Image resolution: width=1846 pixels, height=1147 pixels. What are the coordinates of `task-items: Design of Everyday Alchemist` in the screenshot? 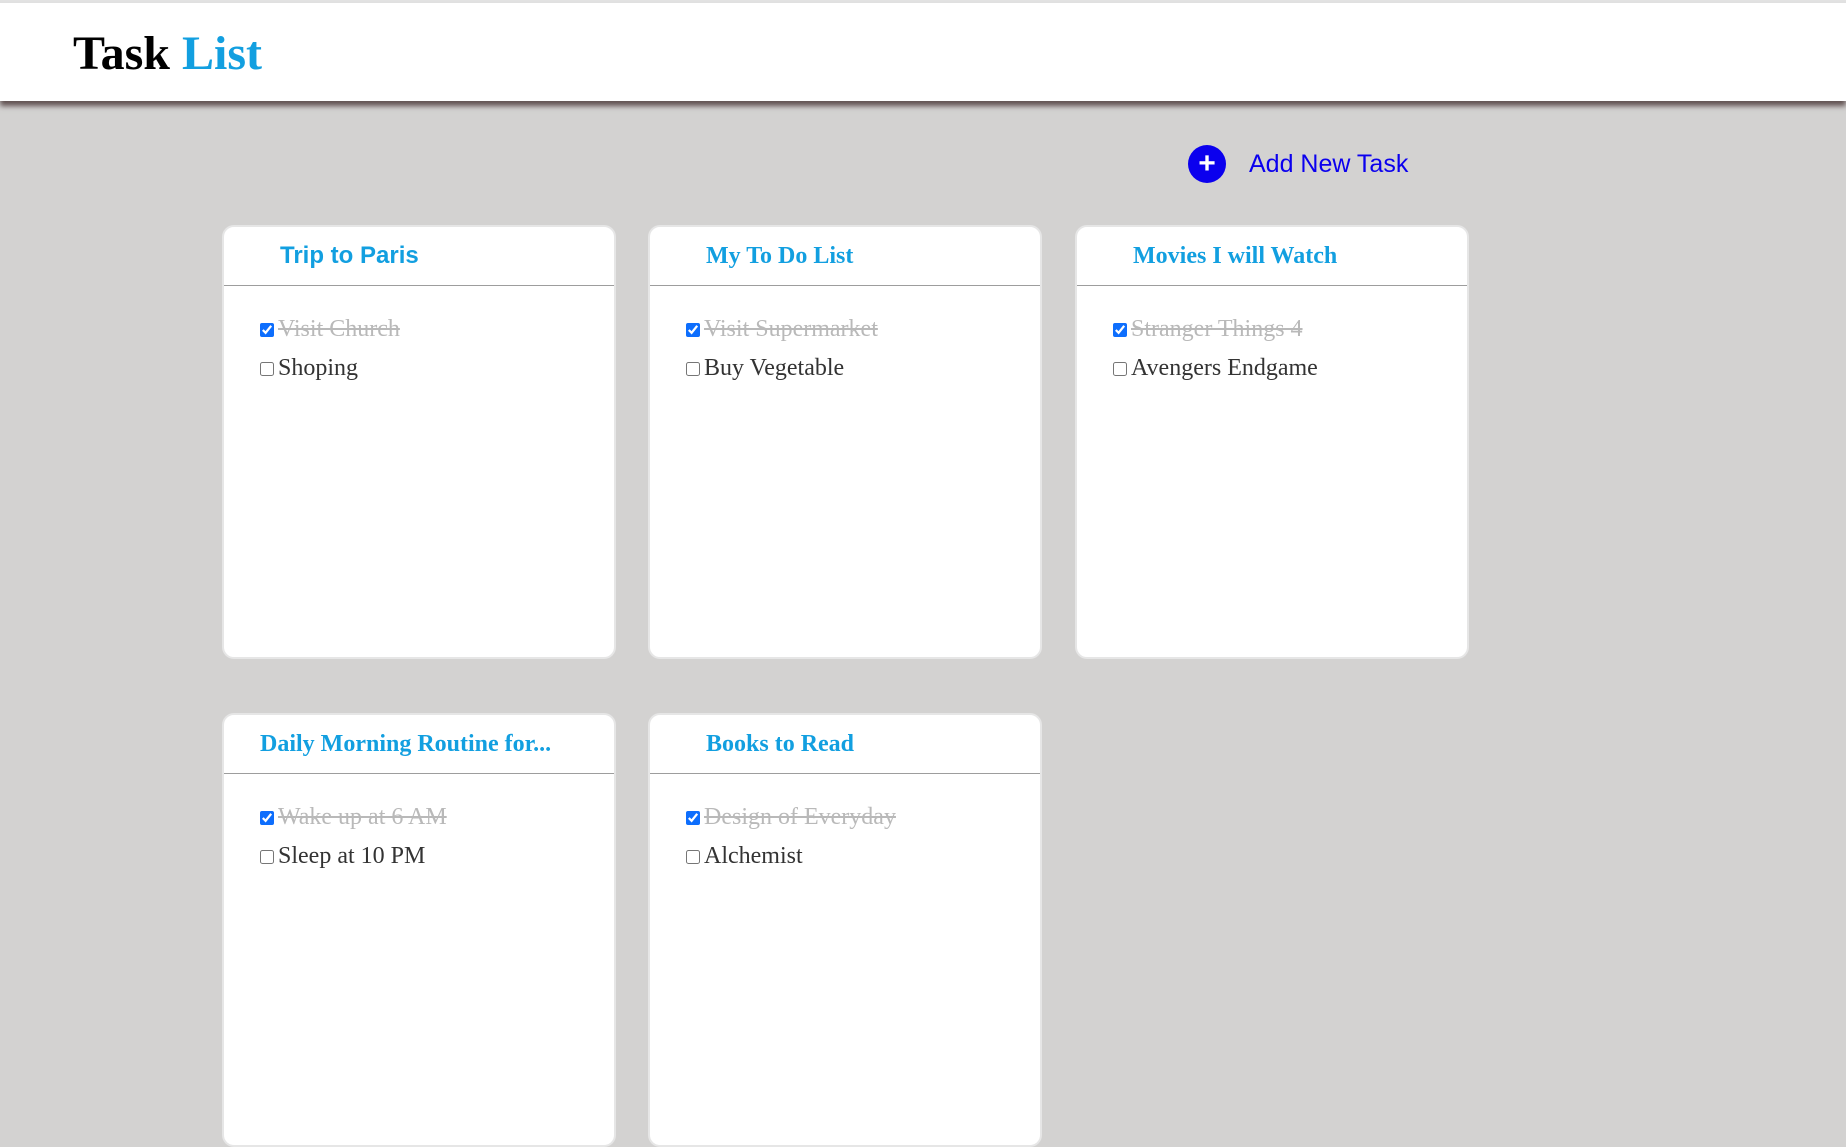 It's located at (845, 825).